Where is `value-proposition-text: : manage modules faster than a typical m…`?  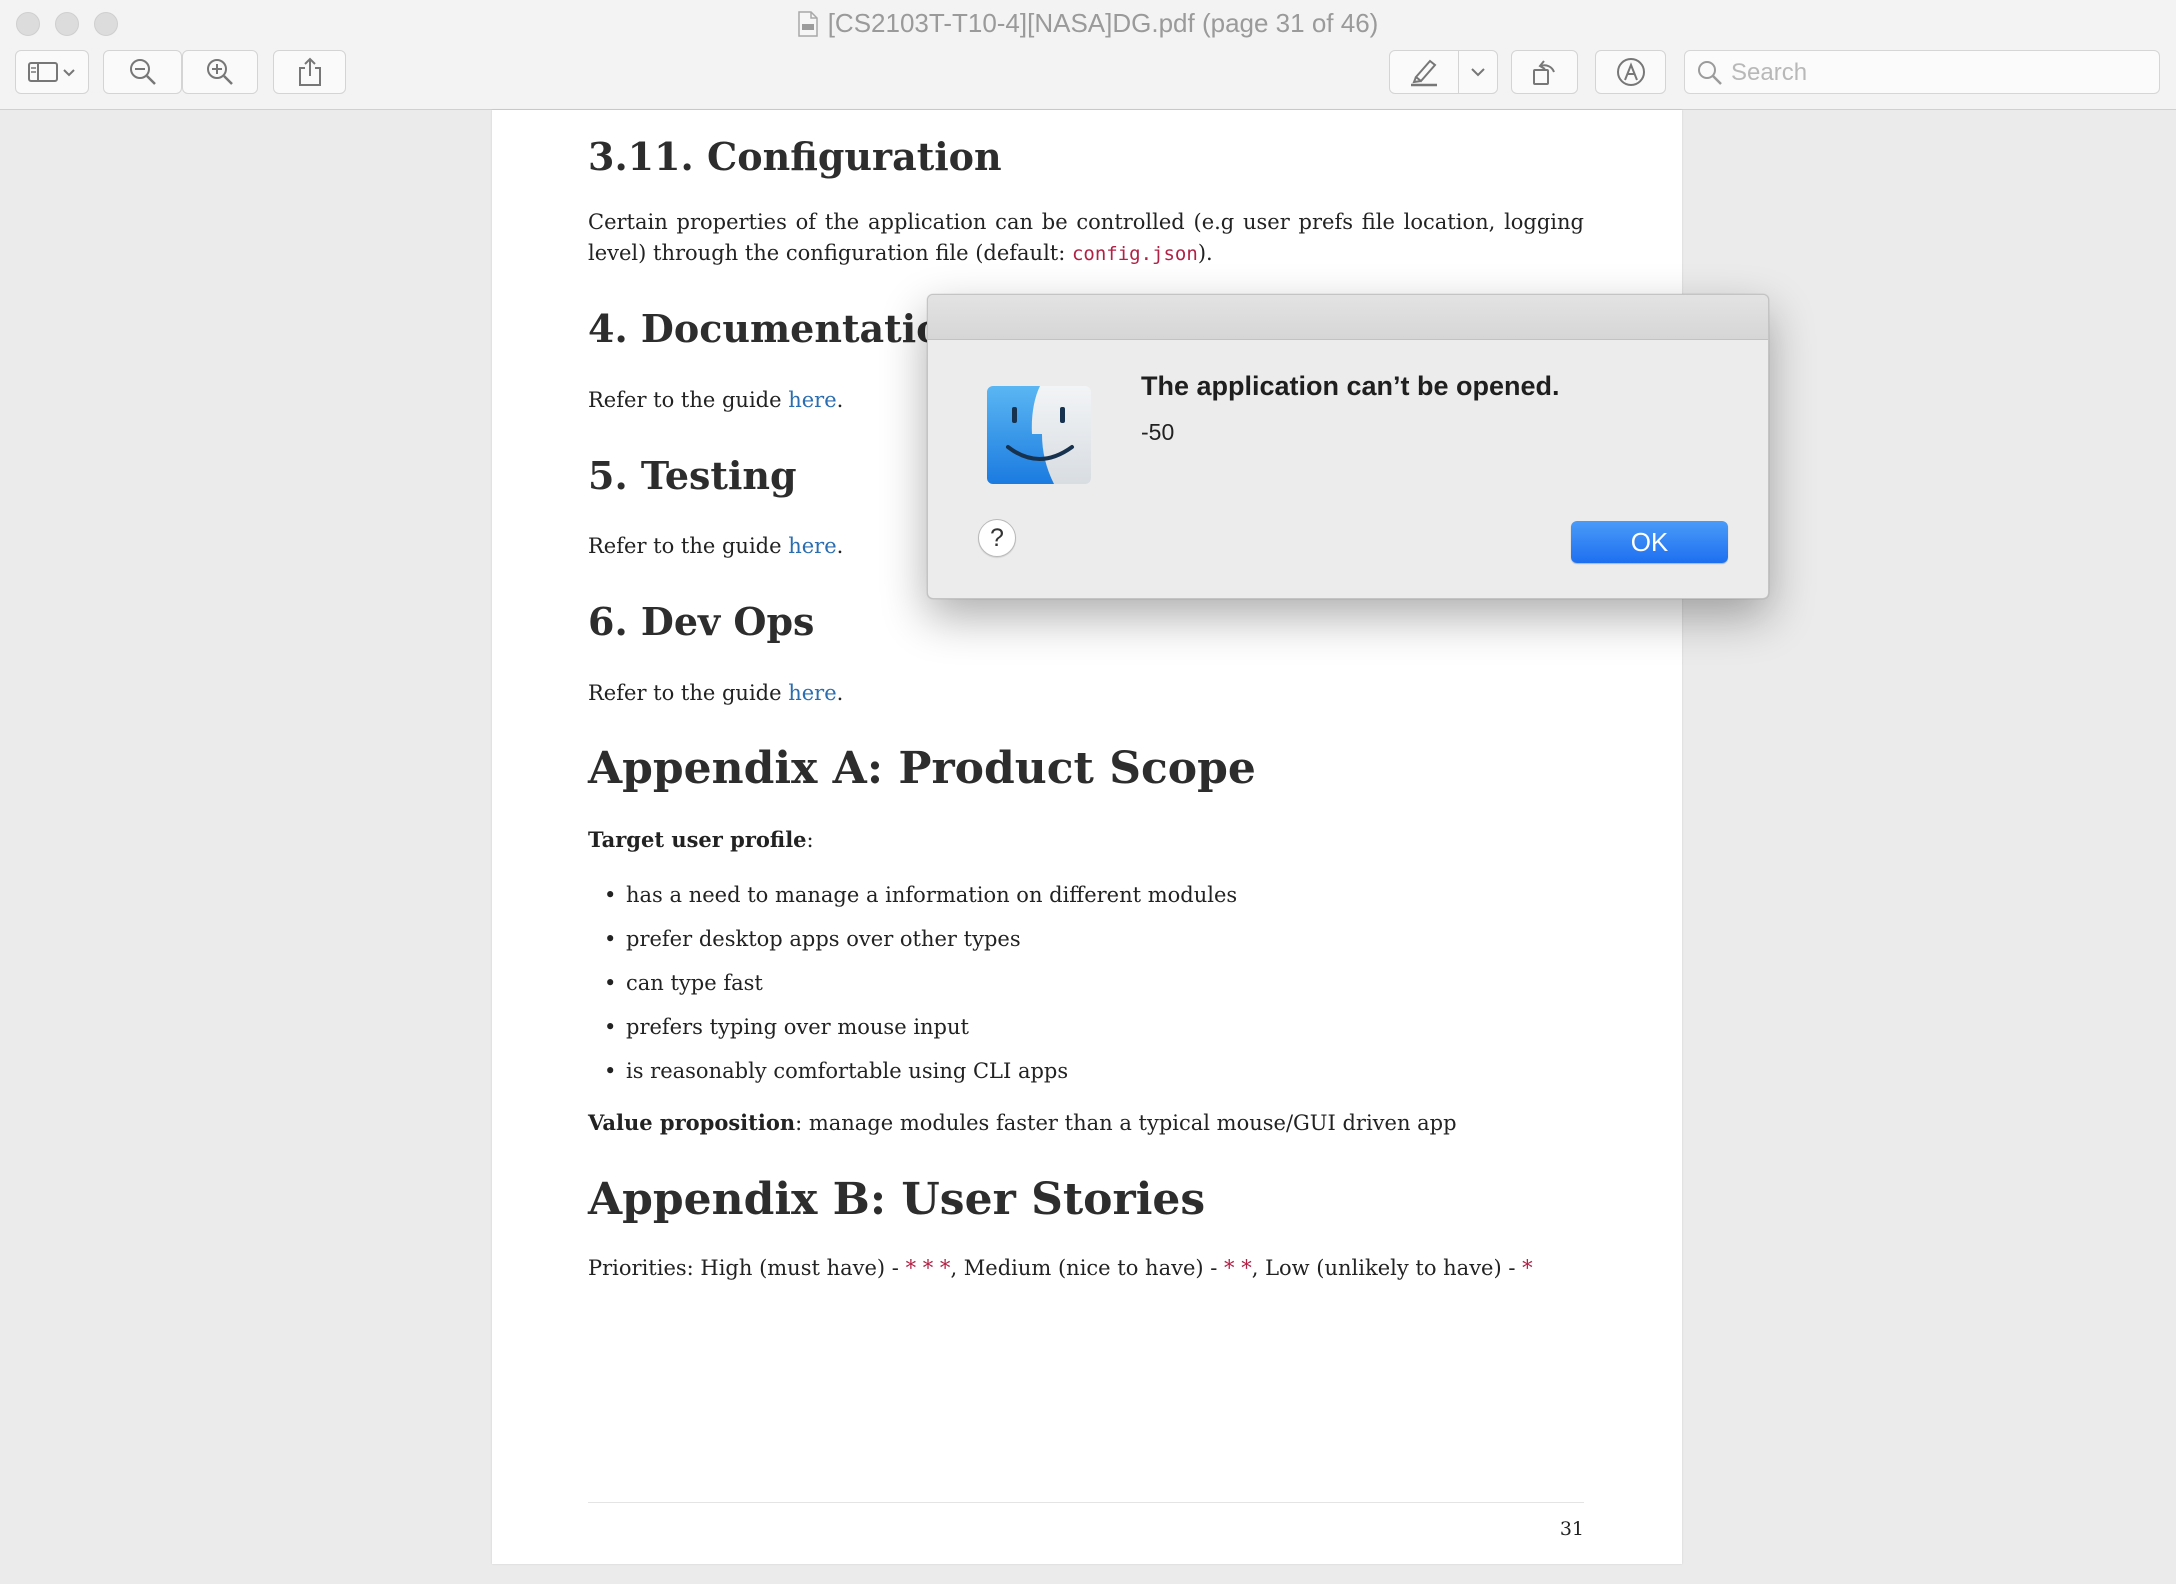
value-proposition-text: : manage modules faster than a typical m… is located at coordinates (1126, 1123).